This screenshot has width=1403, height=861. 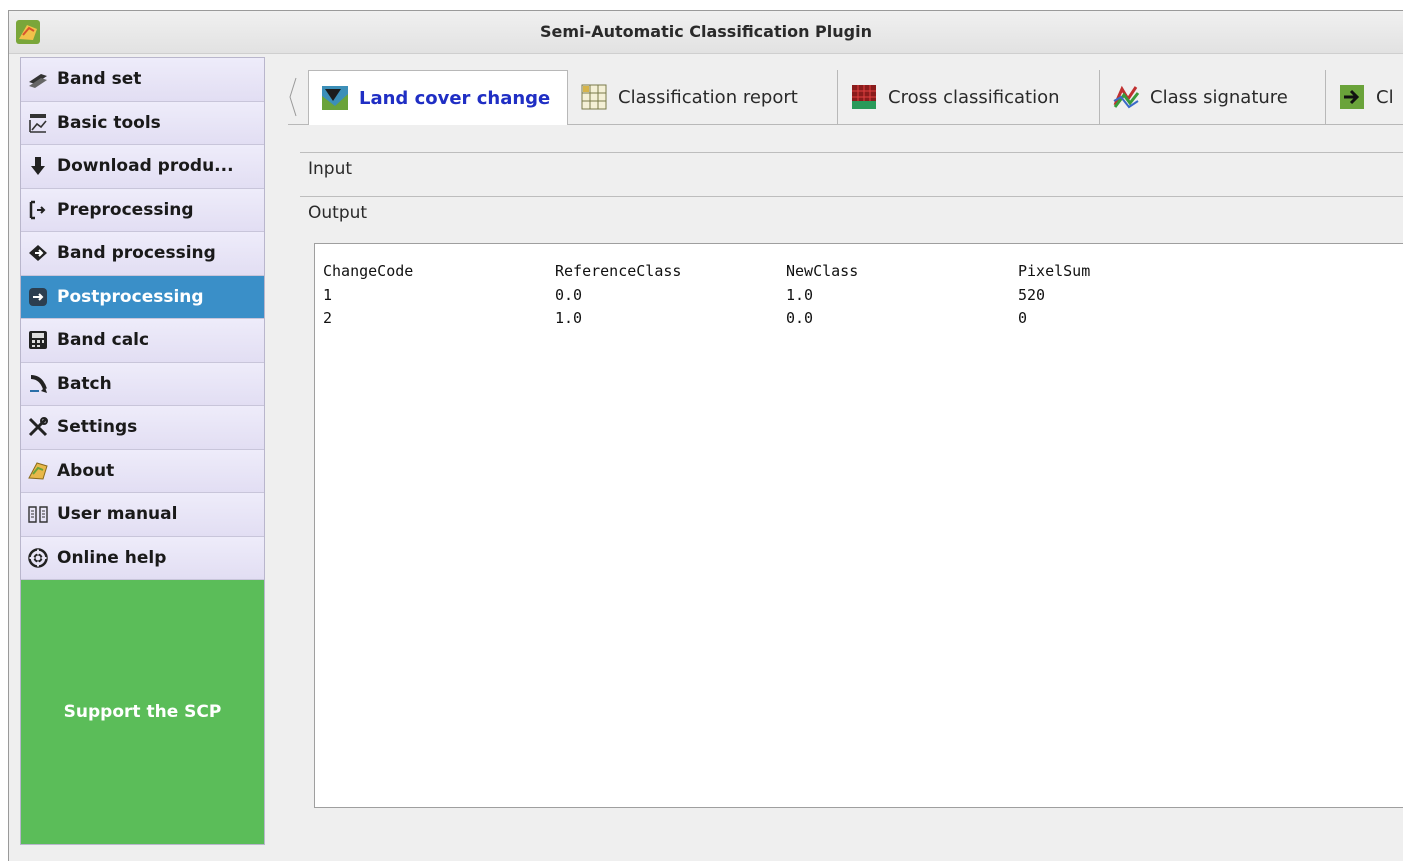 What do you see at coordinates (142, 428) in the screenshot?
I see `sidebar-item-settings: Settings` at bounding box center [142, 428].